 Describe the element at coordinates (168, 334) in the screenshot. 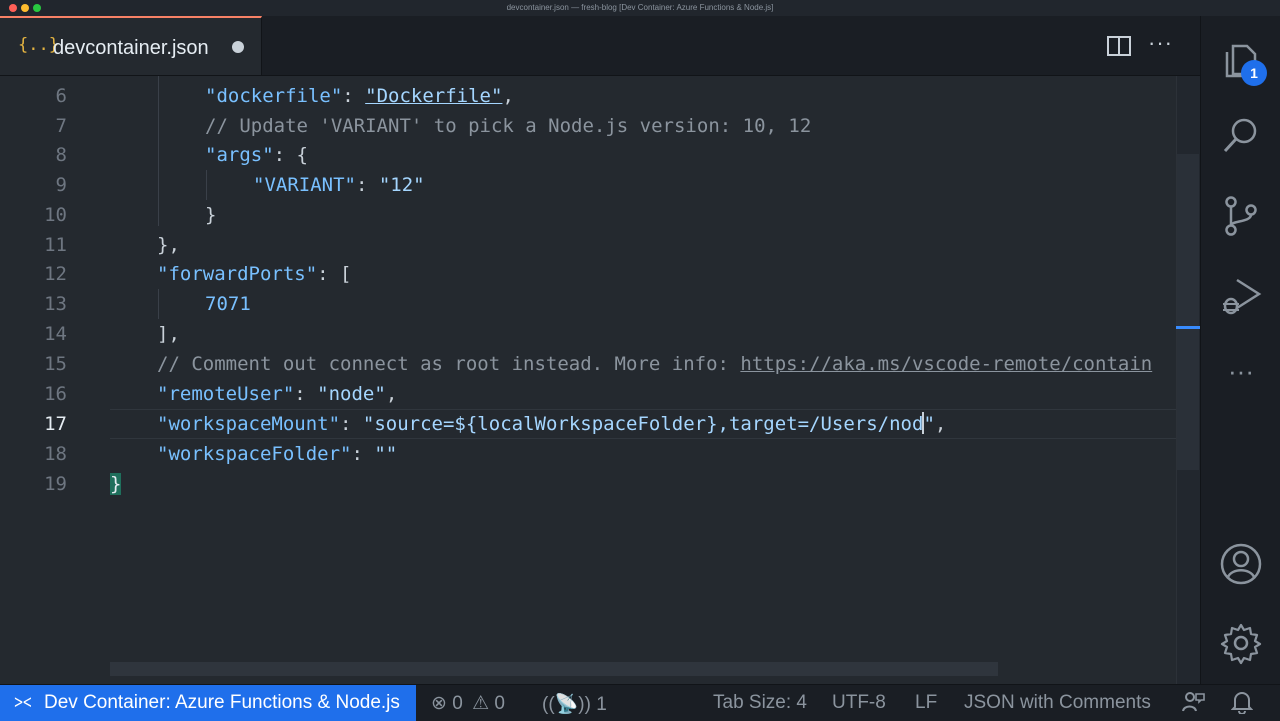

I see `code-line: ],` at that location.